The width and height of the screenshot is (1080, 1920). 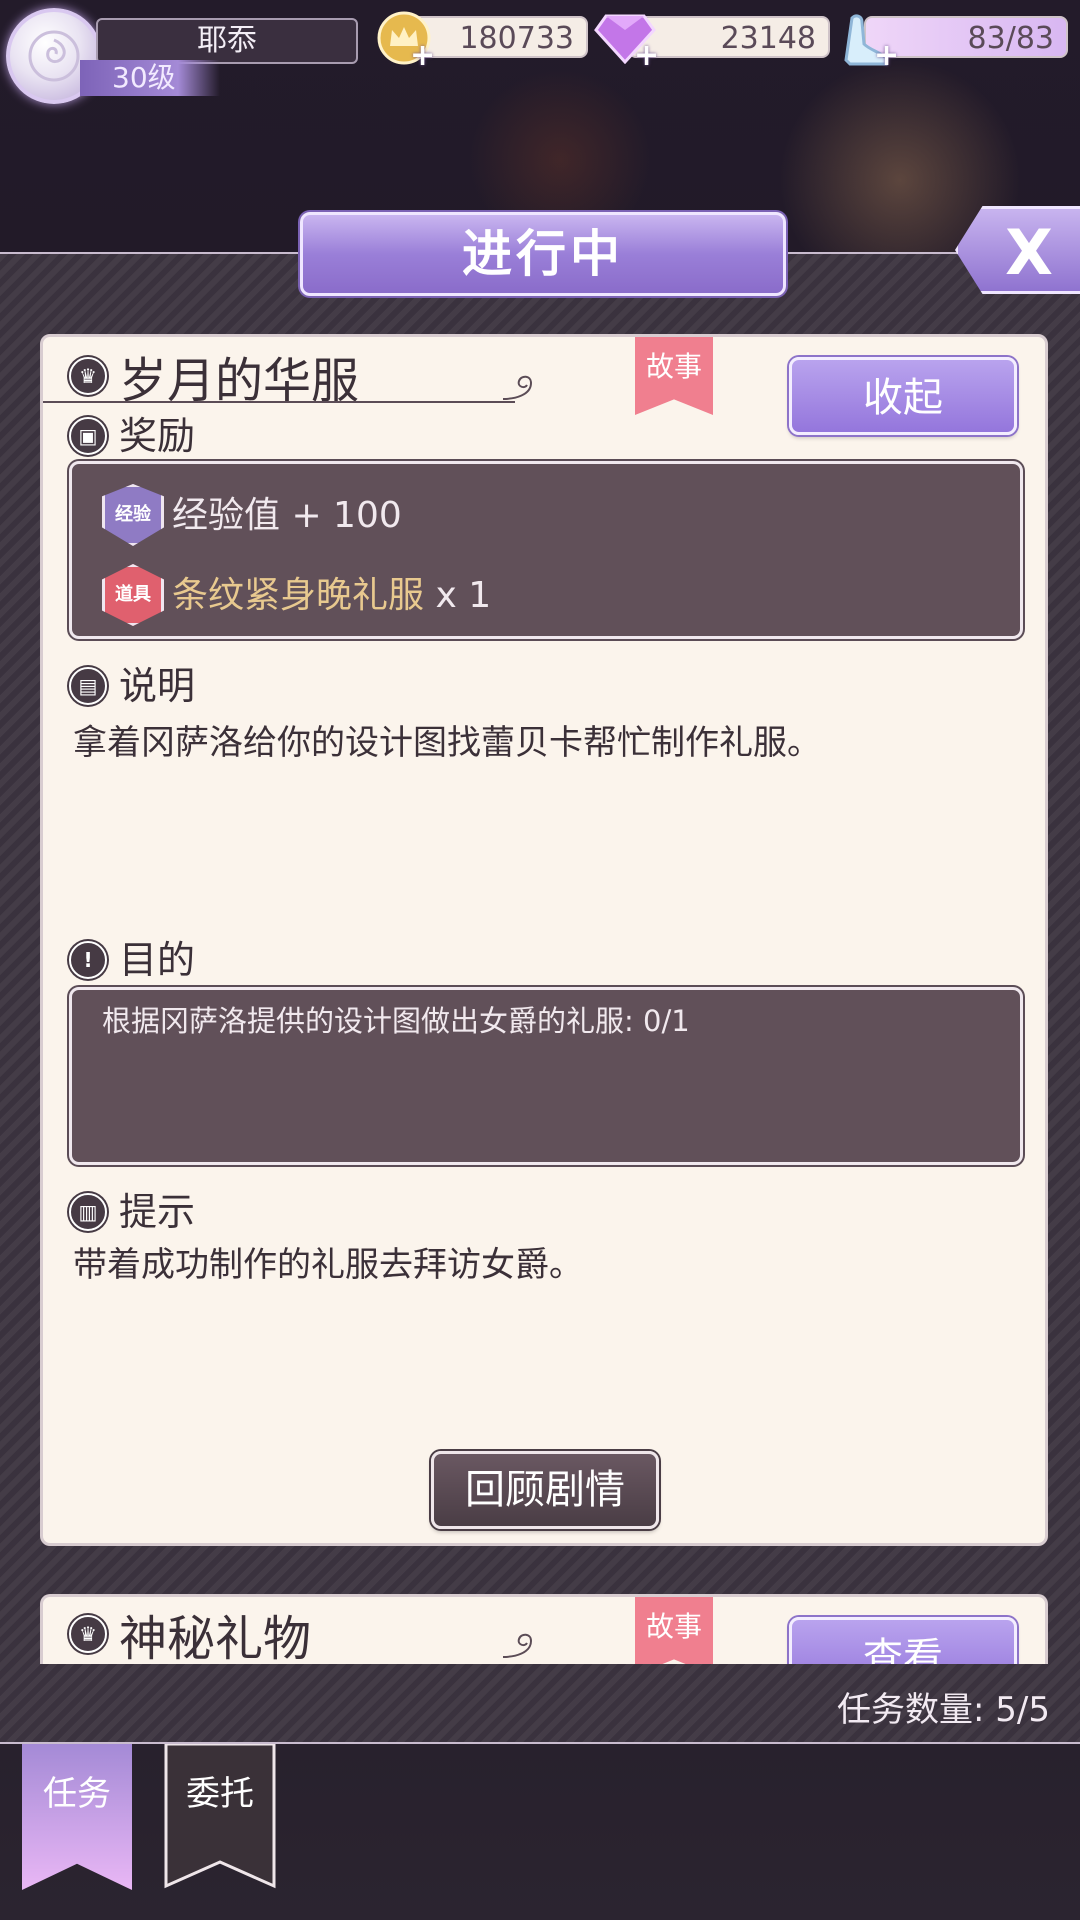 What do you see at coordinates (157, 686) in the screenshot?
I see `description-heading: 说明` at bounding box center [157, 686].